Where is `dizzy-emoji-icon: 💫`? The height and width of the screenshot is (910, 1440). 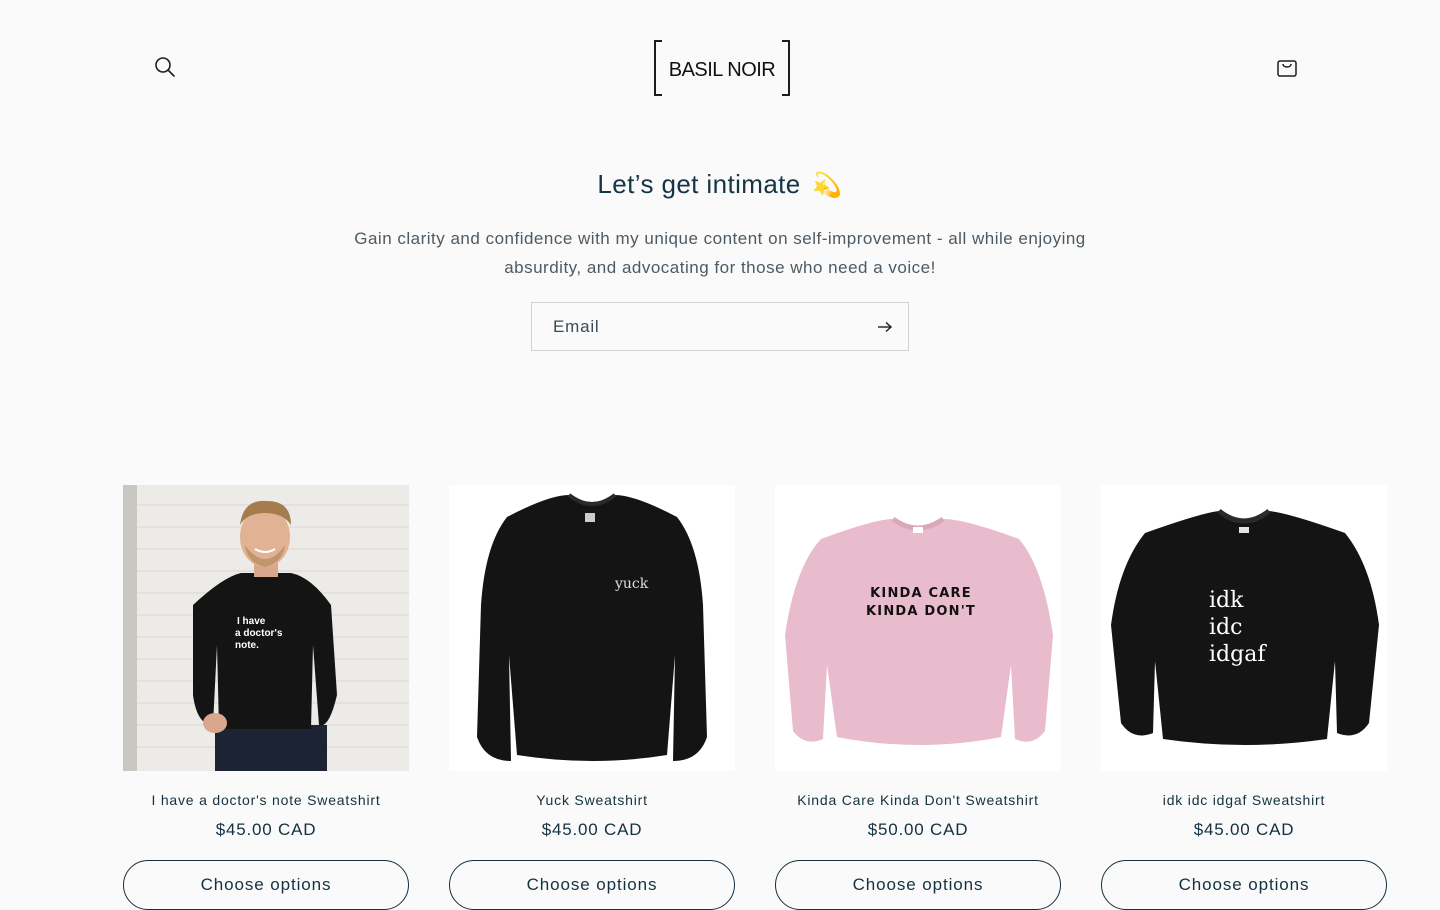 dizzy-emoji-icon: 💫 is located at coordinates (827, 185).